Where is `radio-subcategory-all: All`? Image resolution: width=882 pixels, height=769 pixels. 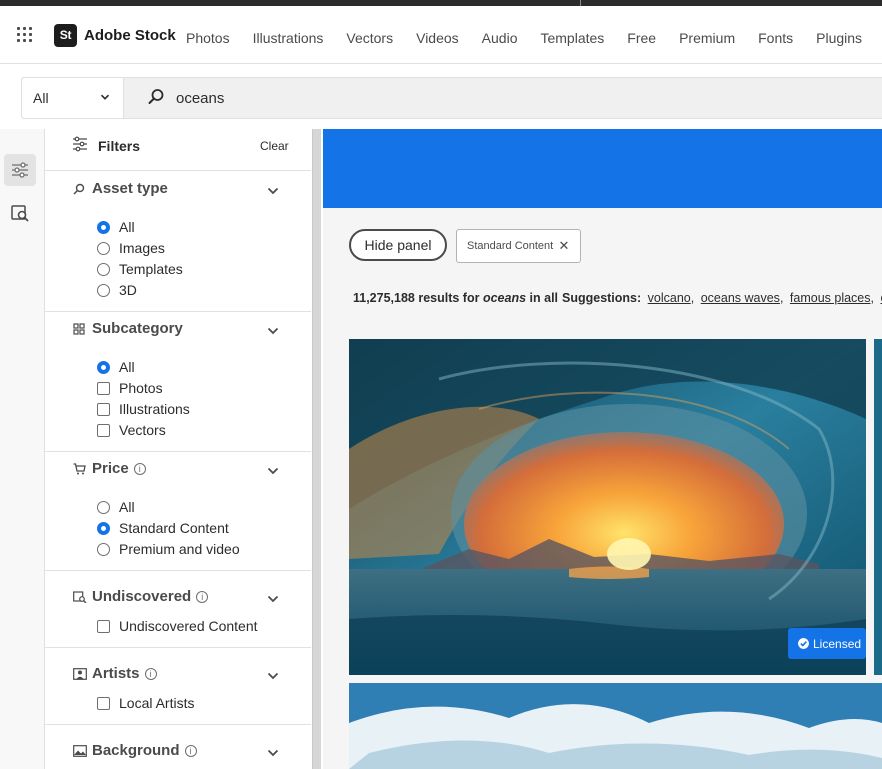 radio-subcategory-all: All is located at coordinates (116, 367).